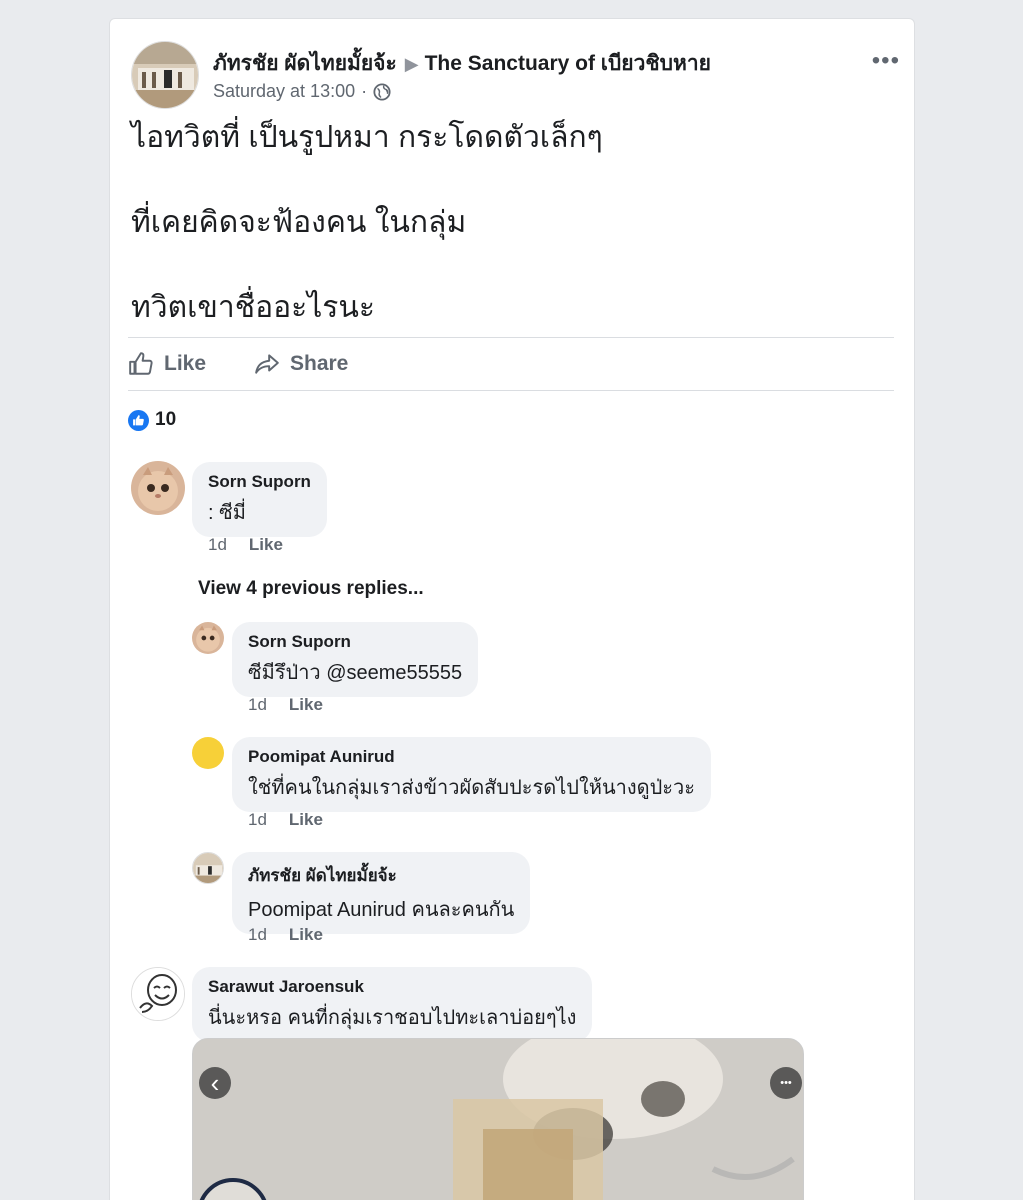  I want to click on comment-bubble: Sorn Suporn : ซีมี่, so click(259, 499).